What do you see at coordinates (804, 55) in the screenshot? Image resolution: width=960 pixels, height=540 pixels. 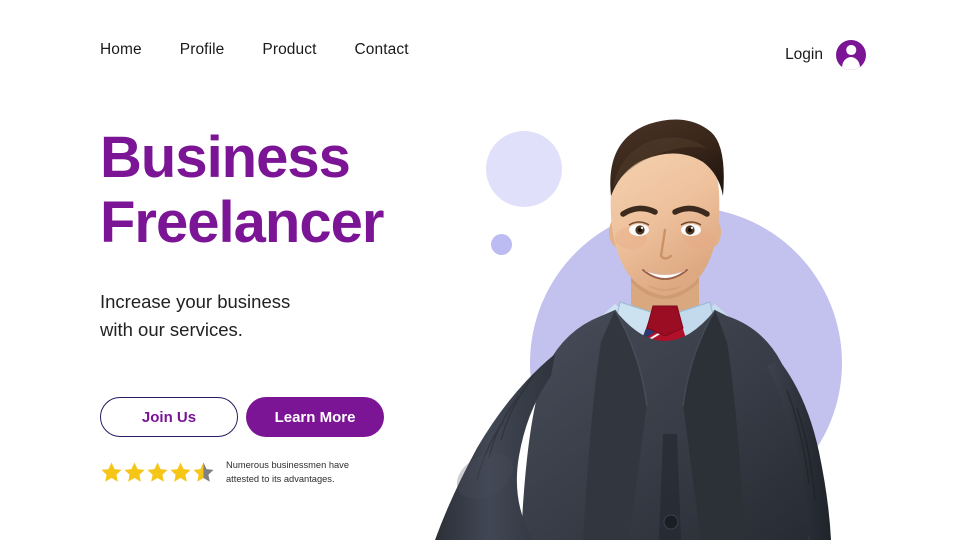 I see `login-label: Login` at bounding box center [804, 55].